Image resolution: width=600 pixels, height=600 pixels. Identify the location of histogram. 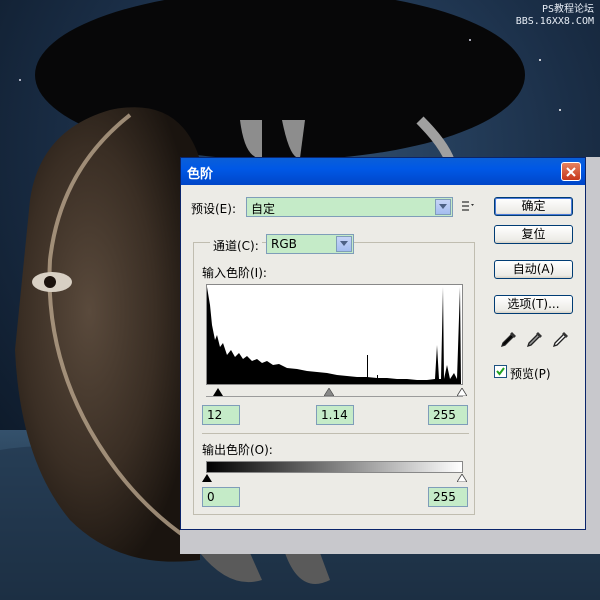
(334, 334).